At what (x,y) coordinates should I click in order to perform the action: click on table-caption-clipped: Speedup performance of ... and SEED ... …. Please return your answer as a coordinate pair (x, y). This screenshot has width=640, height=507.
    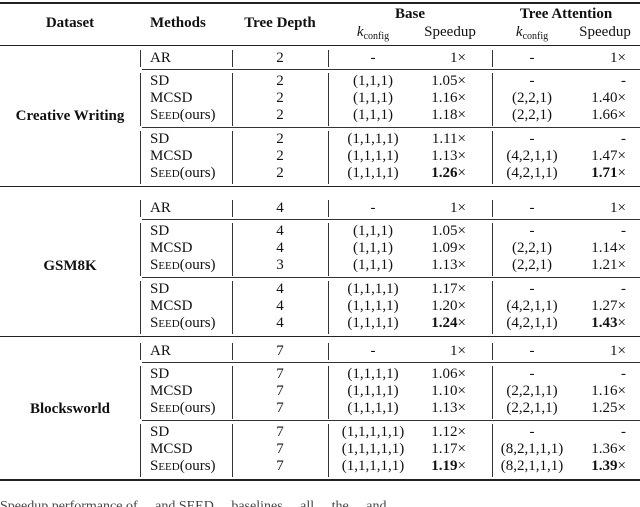
    Looking at the image, I should click on (200, 503).